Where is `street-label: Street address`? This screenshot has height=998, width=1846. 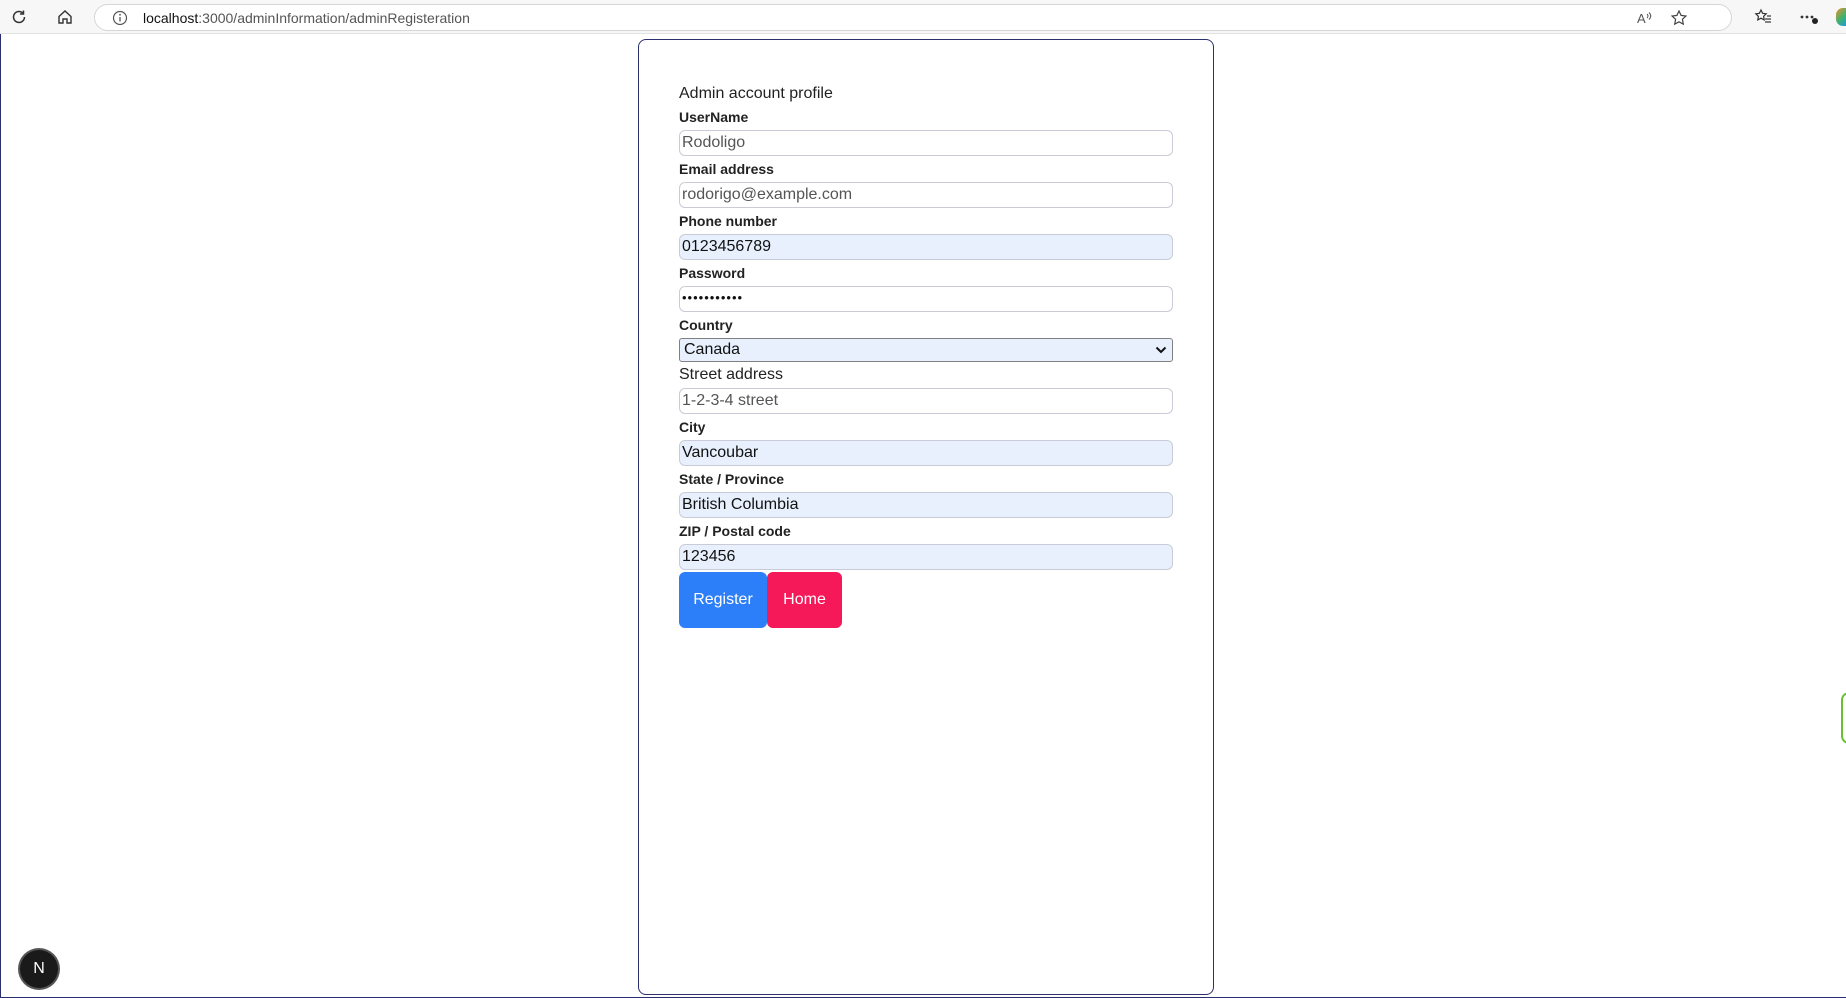
street-label: Street address is located at coordinates (731, 374).